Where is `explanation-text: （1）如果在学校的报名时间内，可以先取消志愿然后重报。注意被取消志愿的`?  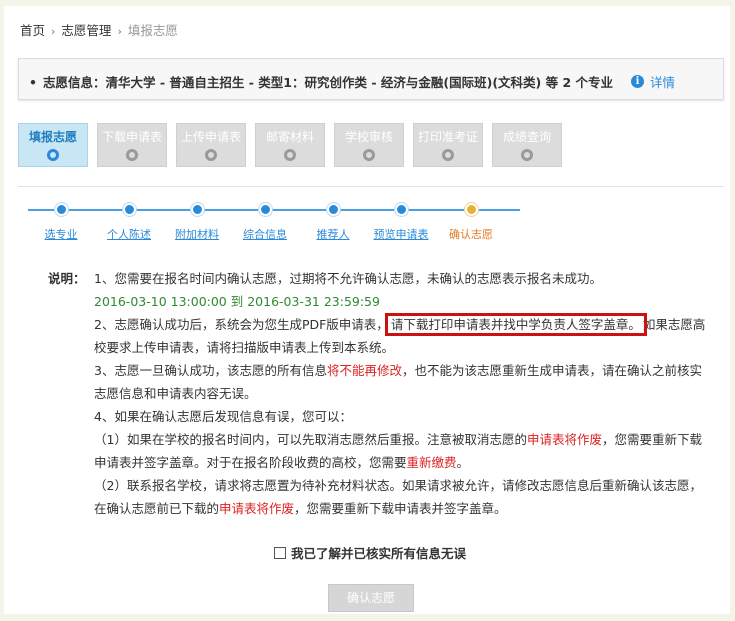 explanation-text: （1）如果在学校的报名时间内，可以先取消志愿然后重报。注意被取消志愿的 is located at coordinates (310, 439).